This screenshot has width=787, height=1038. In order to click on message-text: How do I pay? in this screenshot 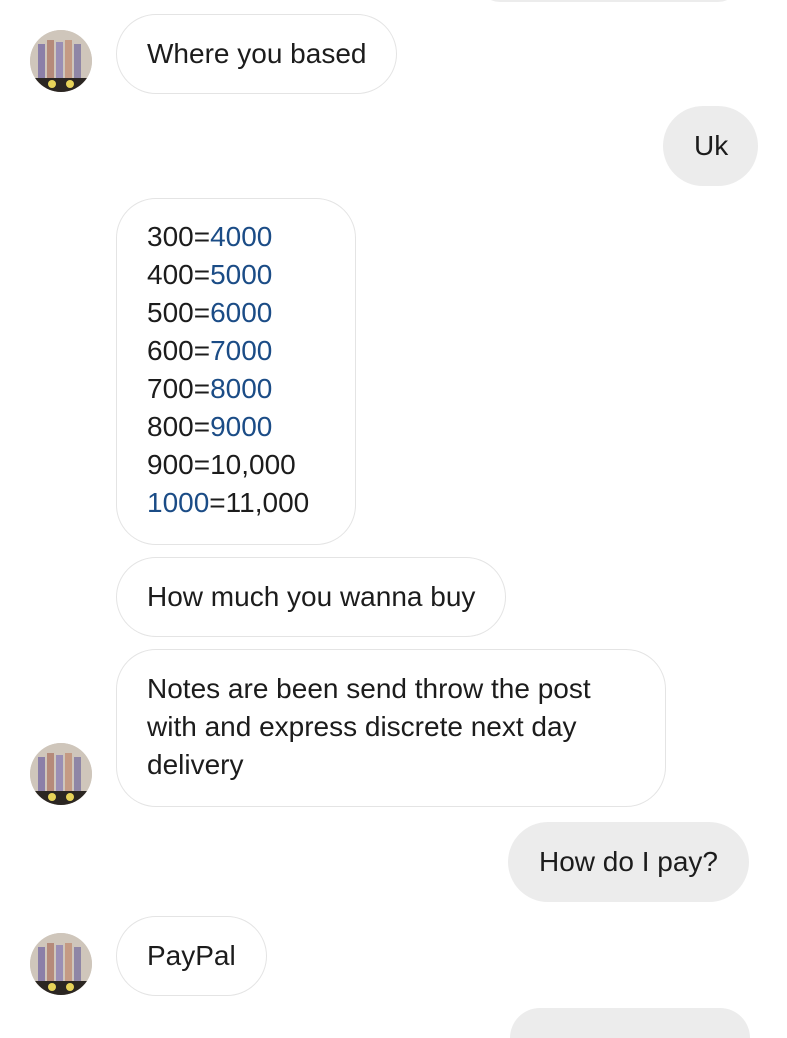, I will do `click(628, 861)`.